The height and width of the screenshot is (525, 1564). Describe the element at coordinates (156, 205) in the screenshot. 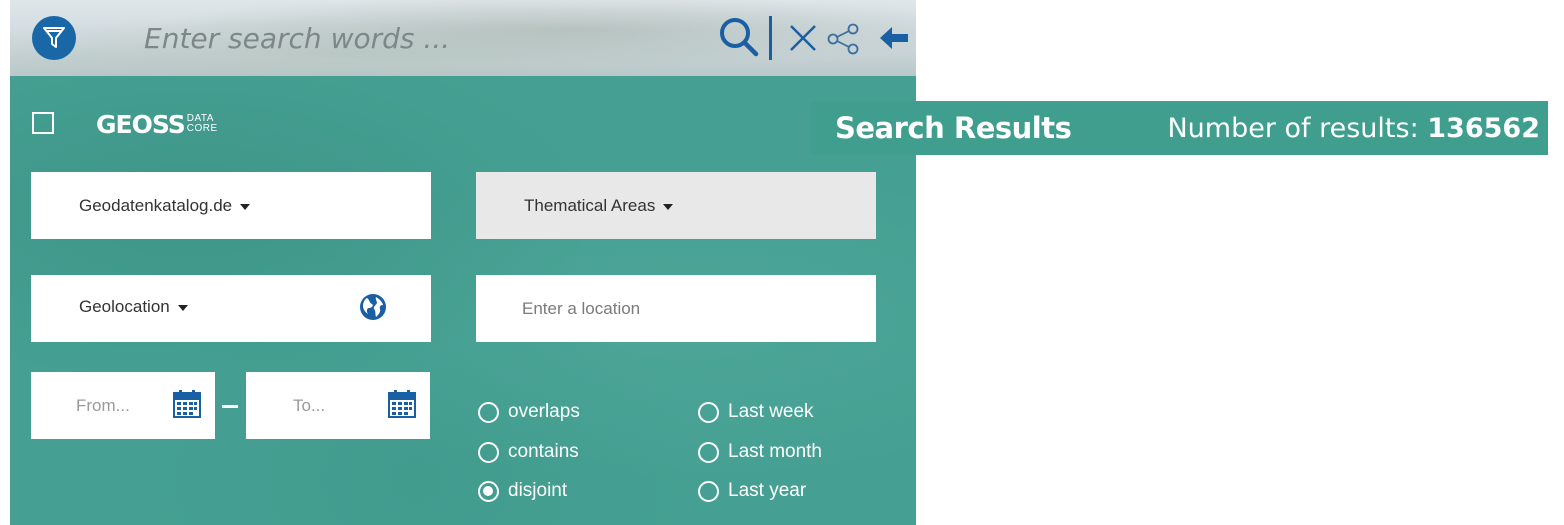

I see `catalog-label: Geodatenkatalog.de` at that location.